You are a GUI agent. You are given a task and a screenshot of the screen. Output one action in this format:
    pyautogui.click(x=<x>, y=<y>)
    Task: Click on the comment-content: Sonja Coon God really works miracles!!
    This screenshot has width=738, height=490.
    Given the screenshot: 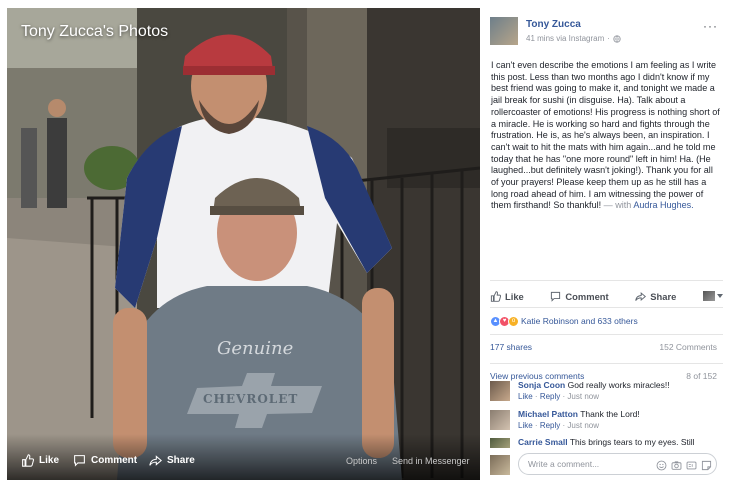 What is the action you would take?
    pyautogui.click(x=594, y=385)
    